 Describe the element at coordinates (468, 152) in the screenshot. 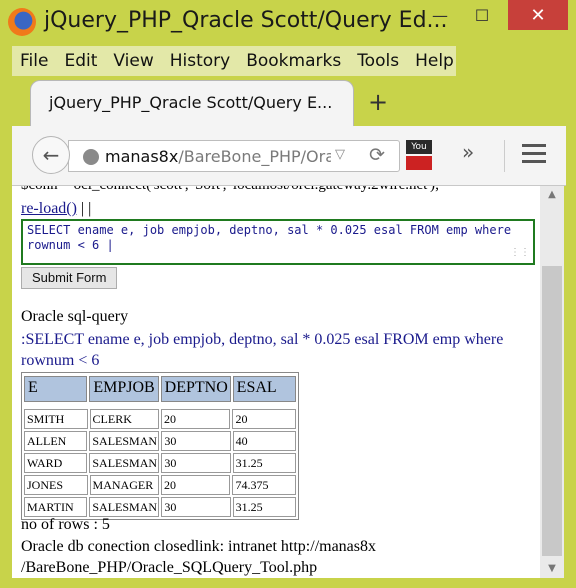

I see `overflow-chevron-icon: »` at that location.